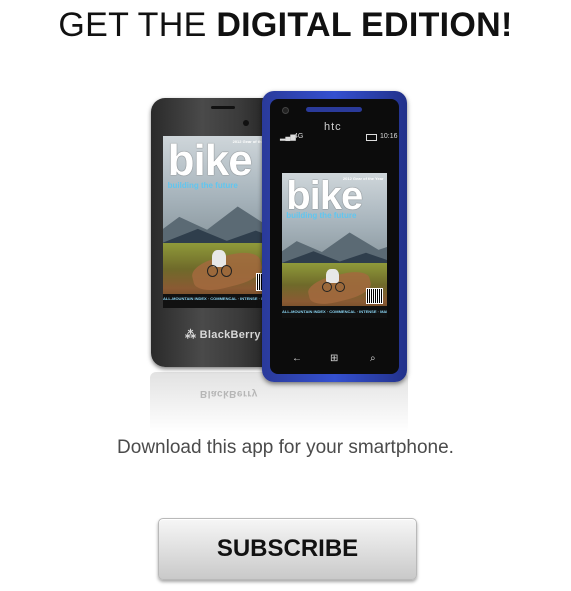 The height and width of the screenshot is (591, 571). I want to click on reflection-brand-text: BlackBerry, so click(229, 393).